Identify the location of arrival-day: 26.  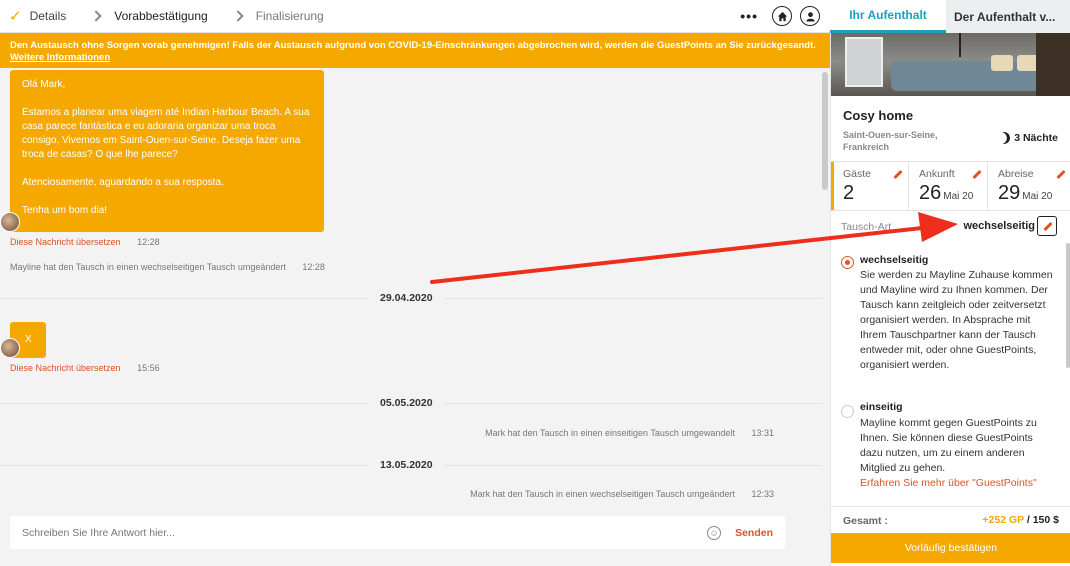
(930, 193).